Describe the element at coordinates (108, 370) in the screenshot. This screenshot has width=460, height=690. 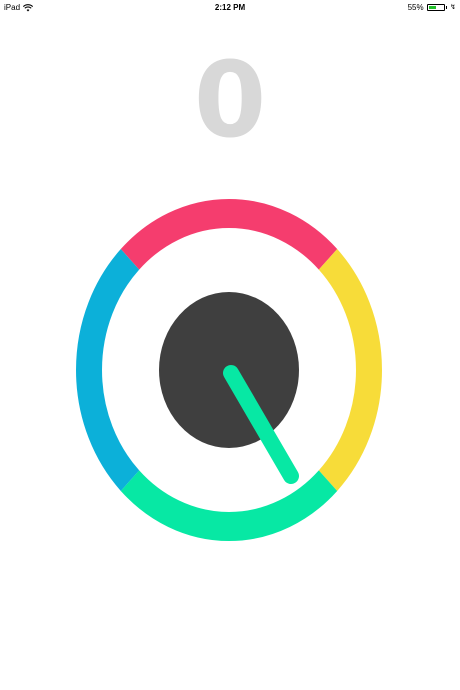
I see `ring-segment-left` at that location.